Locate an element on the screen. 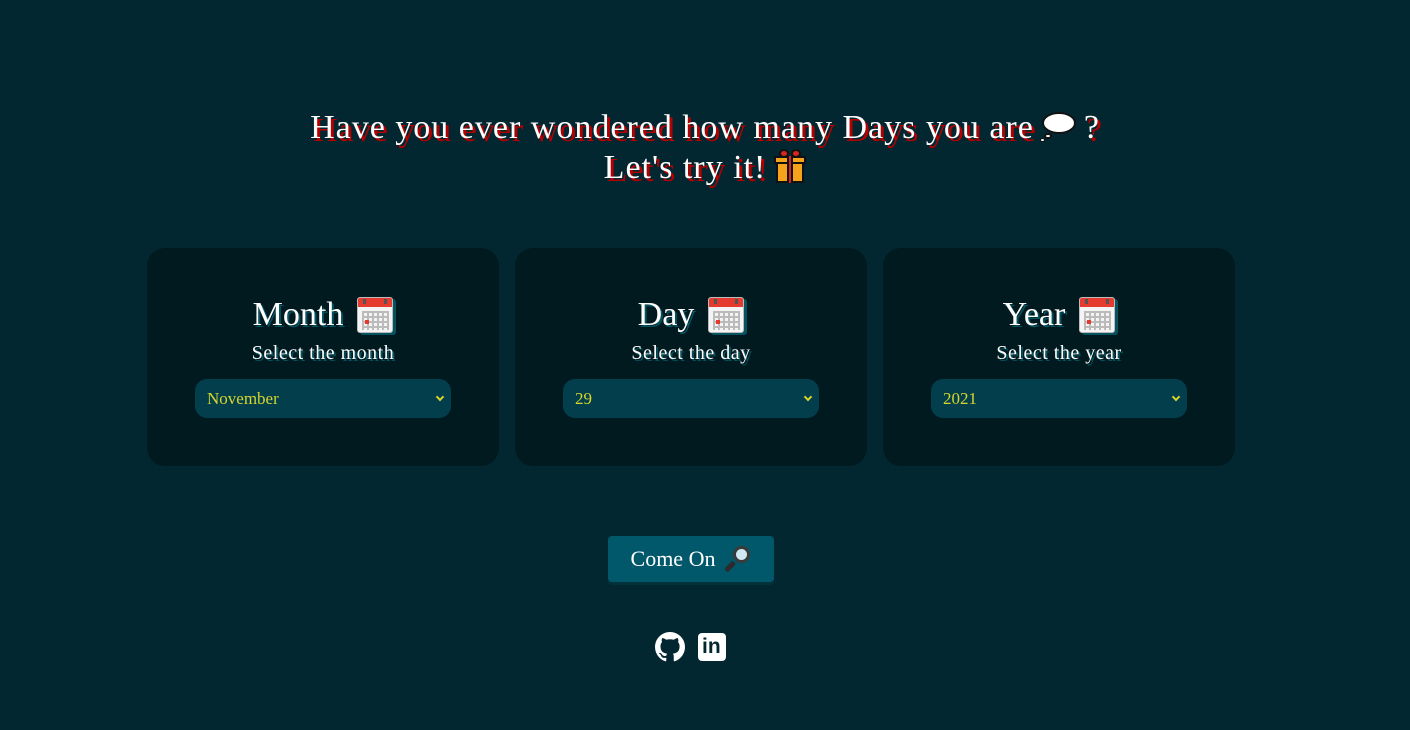 The height and width of the screenshot is (730, 1410). month-card: Month Select the month November is located at coordinates (323, 357).